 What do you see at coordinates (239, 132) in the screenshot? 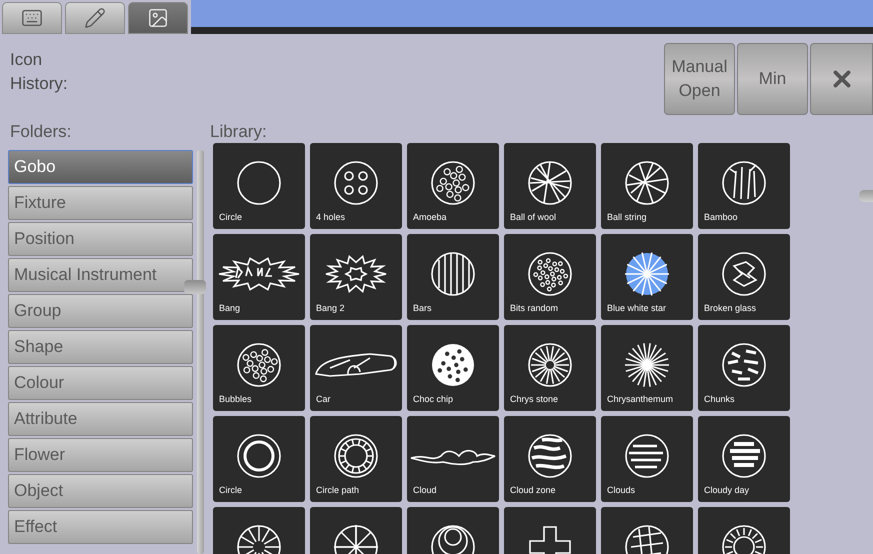
I see `library-label: Library:` at bounding box center [239, 132].